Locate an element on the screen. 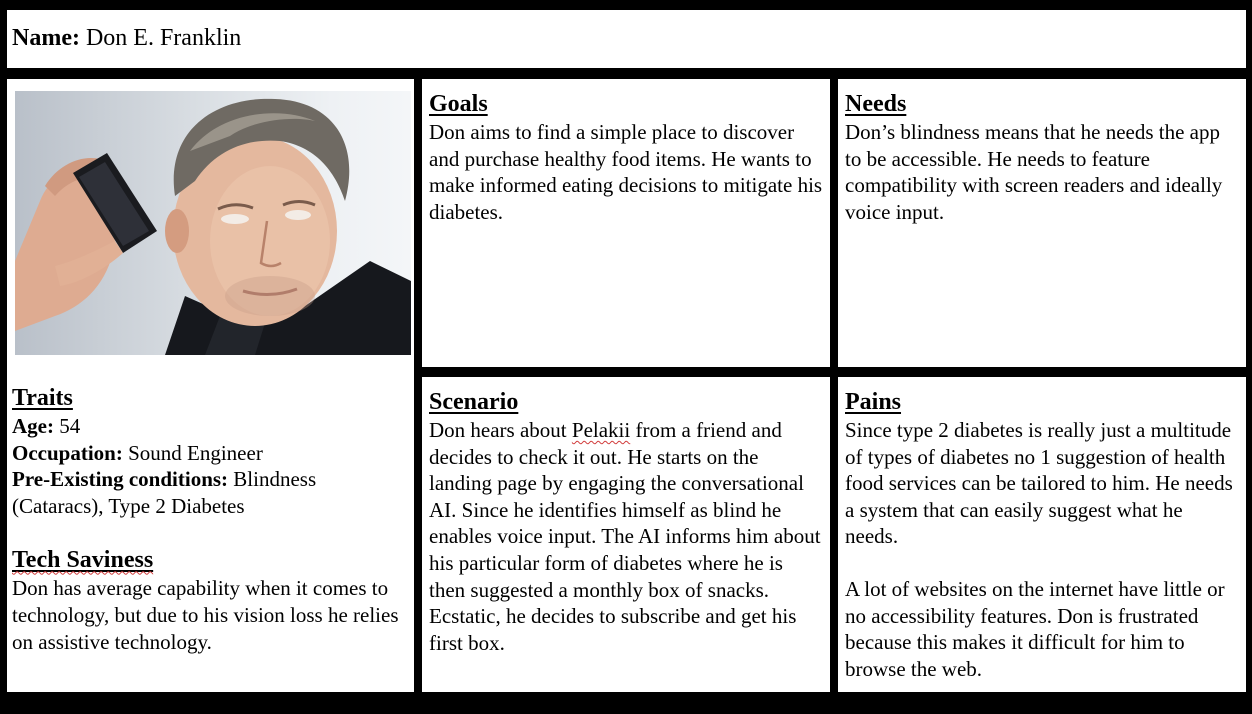  age-label: Age: is located at coordinates (33, 426).